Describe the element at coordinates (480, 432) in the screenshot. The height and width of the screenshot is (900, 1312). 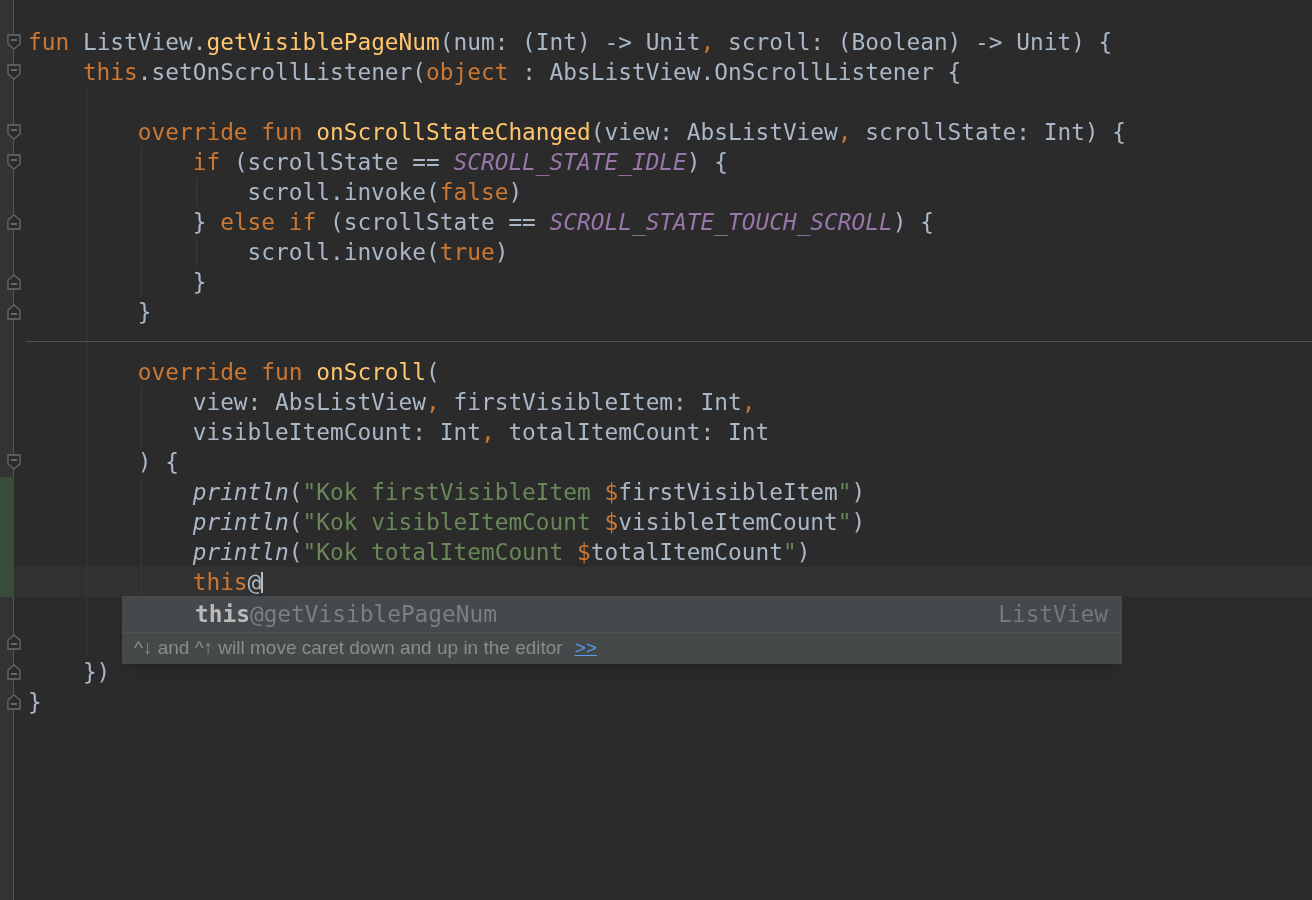
I see `code-line: visibleItemCount: Int, totalItemCount: Int` at that location.